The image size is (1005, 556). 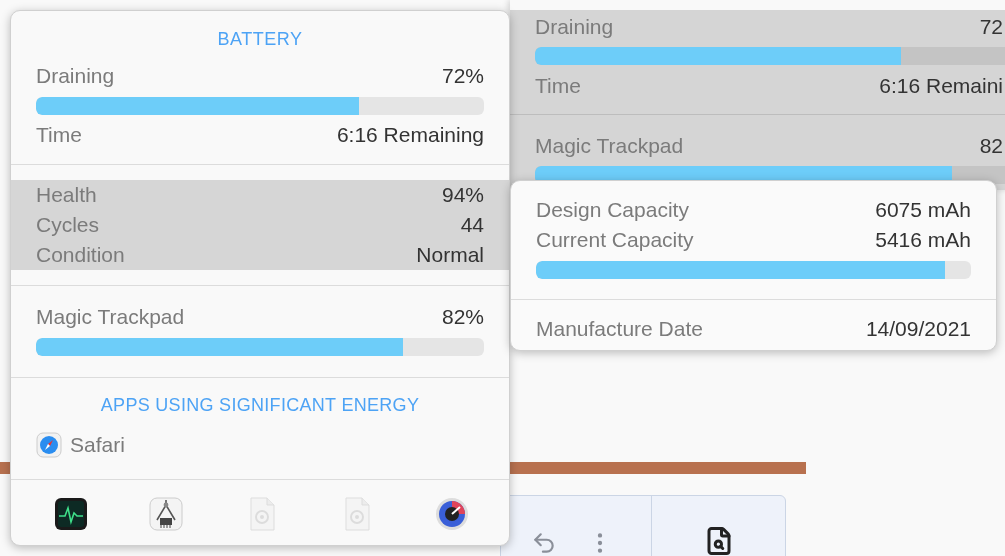 I want to click on undo-icon, so click(x=544, y=543).